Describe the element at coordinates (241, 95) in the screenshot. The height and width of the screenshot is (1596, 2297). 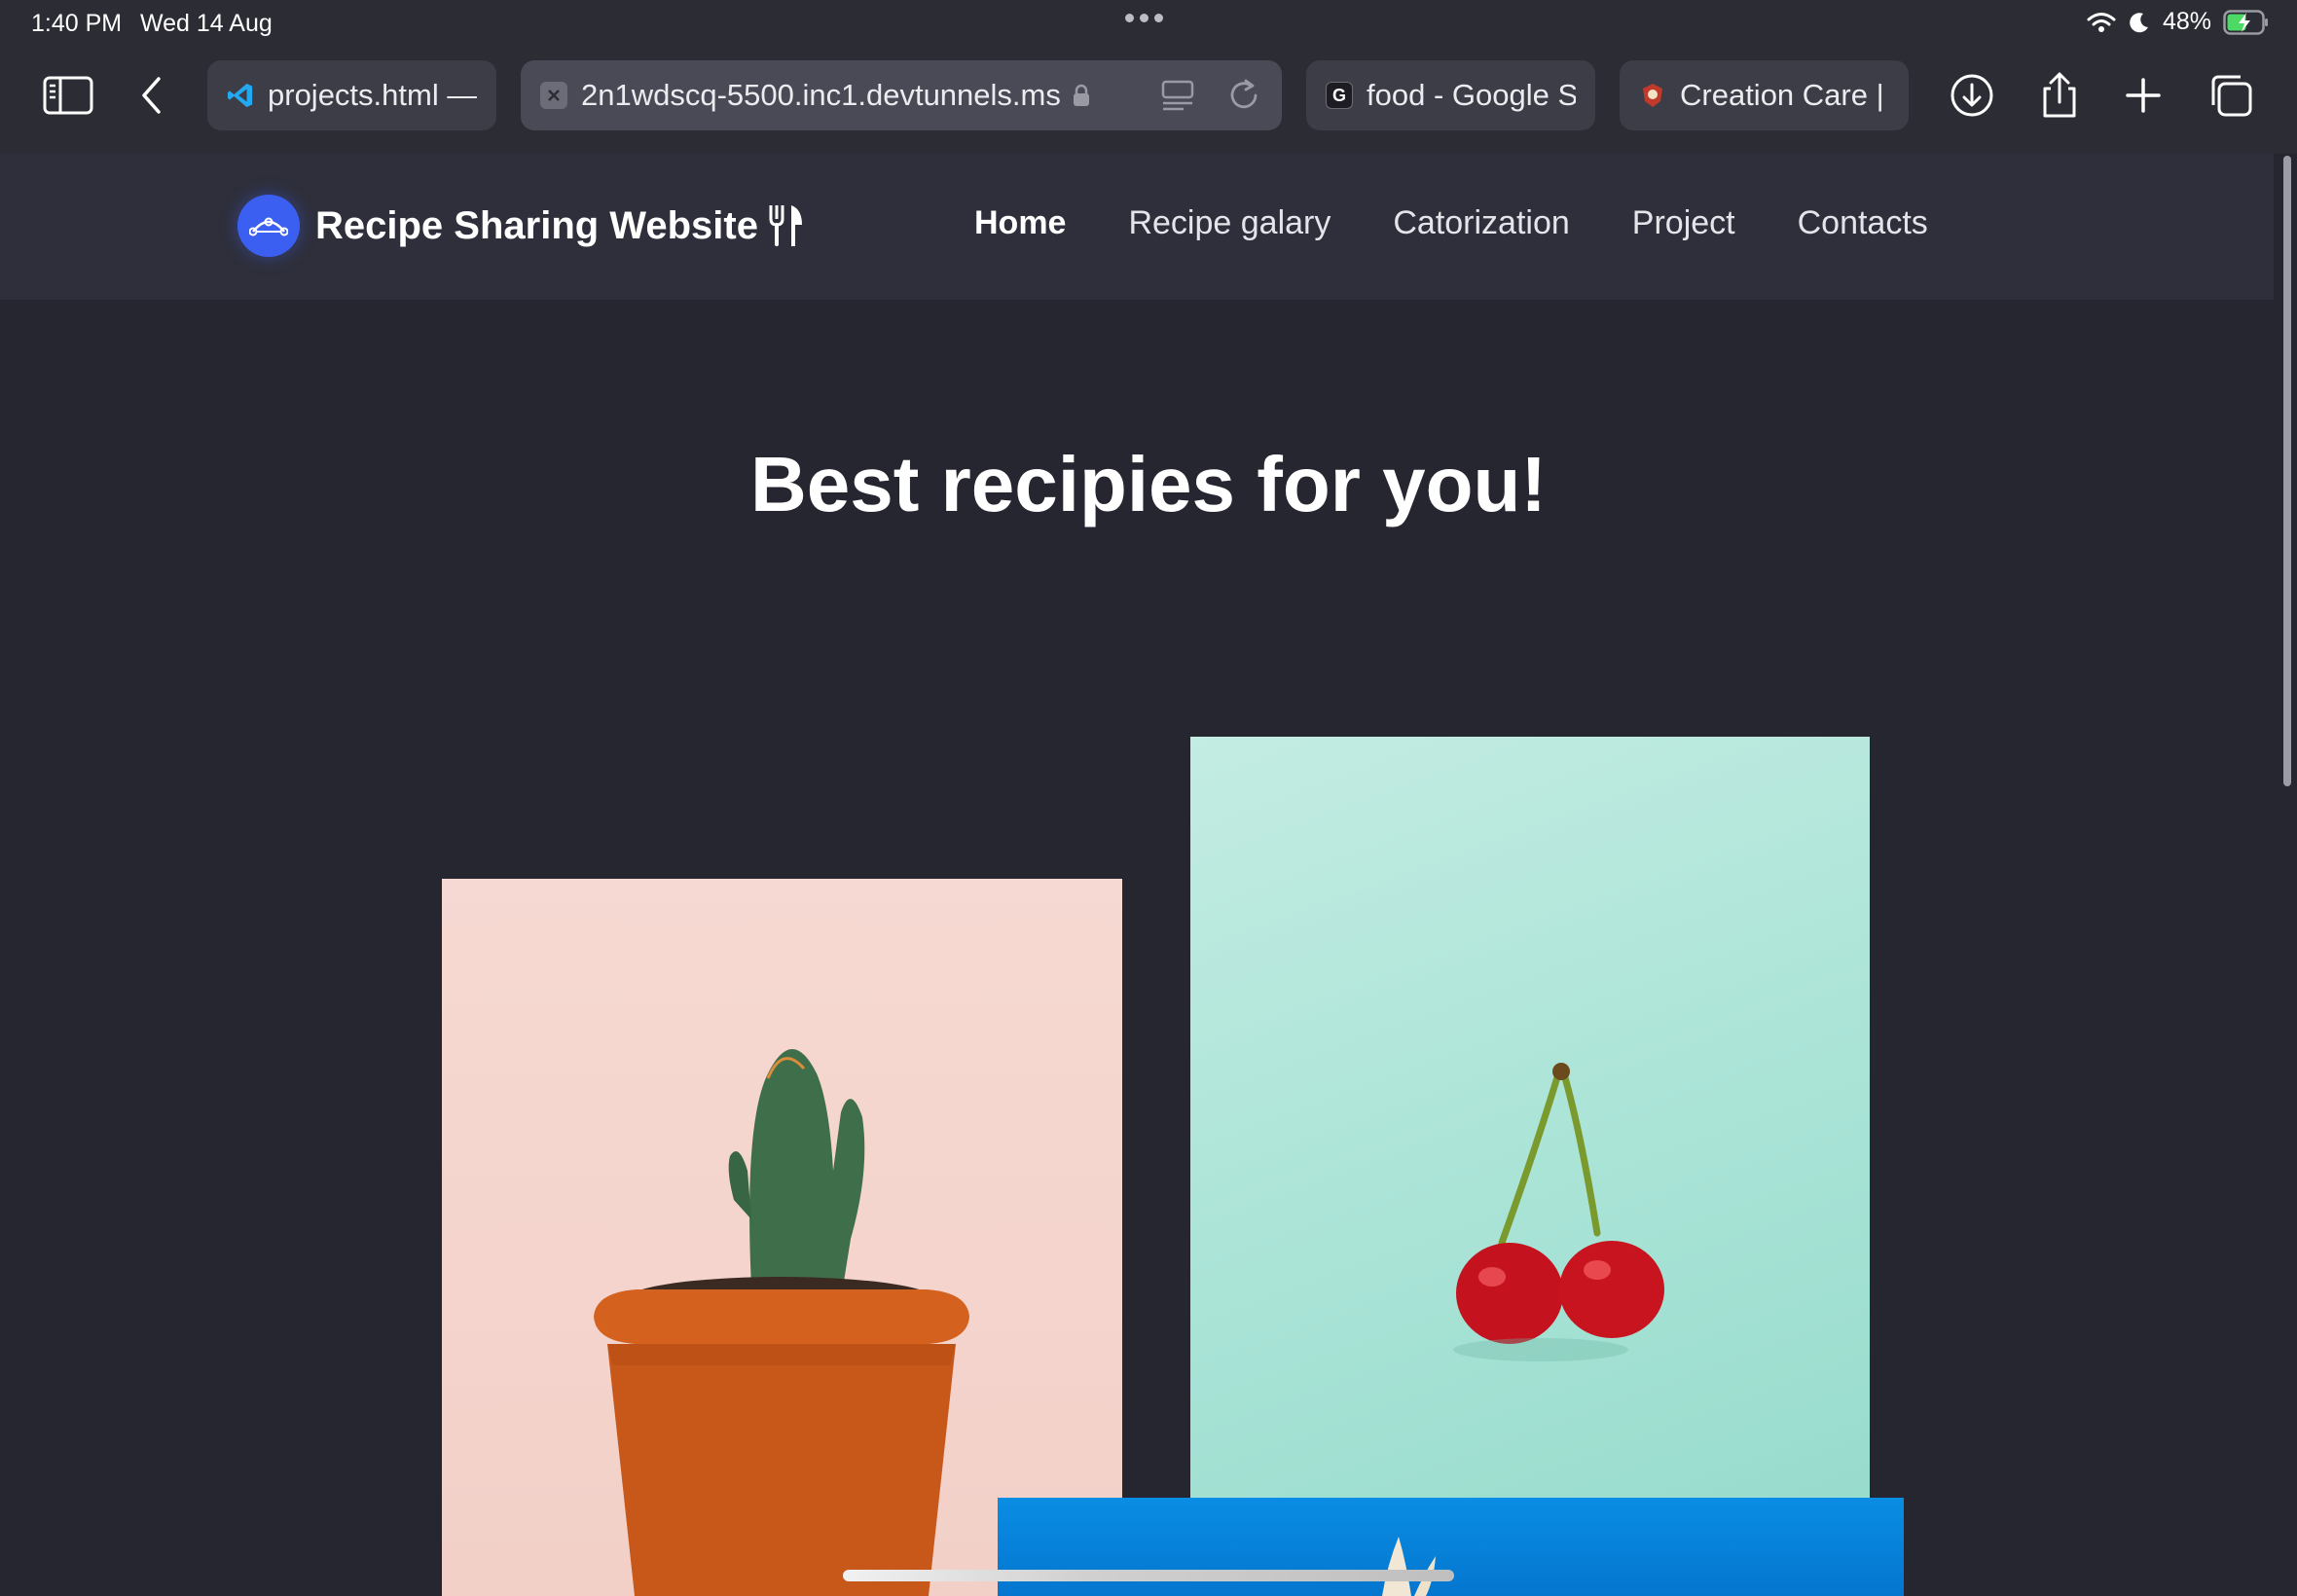
I see `vscode-icon` at that location.